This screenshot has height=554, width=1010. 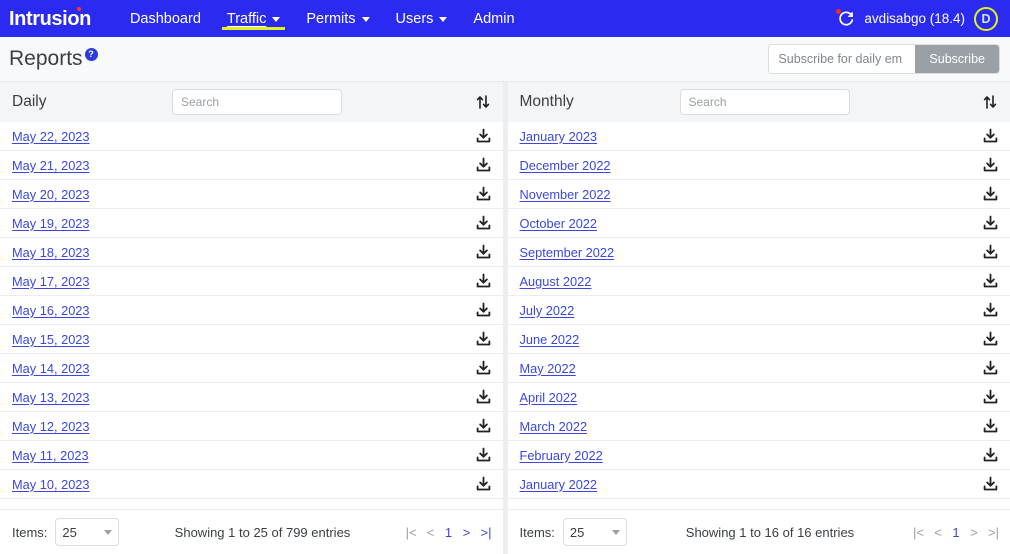 What do you see at coordinates (758, 310) in the screenshot?
I see `table-row: July 2022` at bounding box center [758, 310].